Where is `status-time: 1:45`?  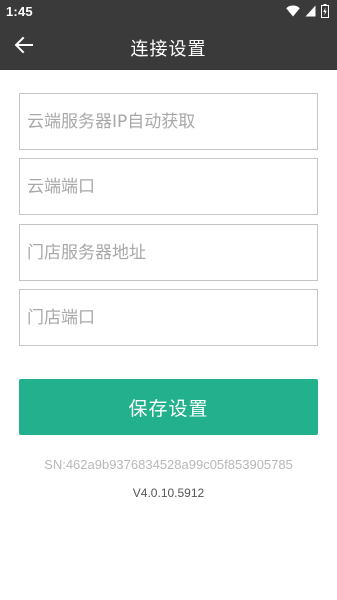
status-time: 1:45 is located at coordinates (19, 11).